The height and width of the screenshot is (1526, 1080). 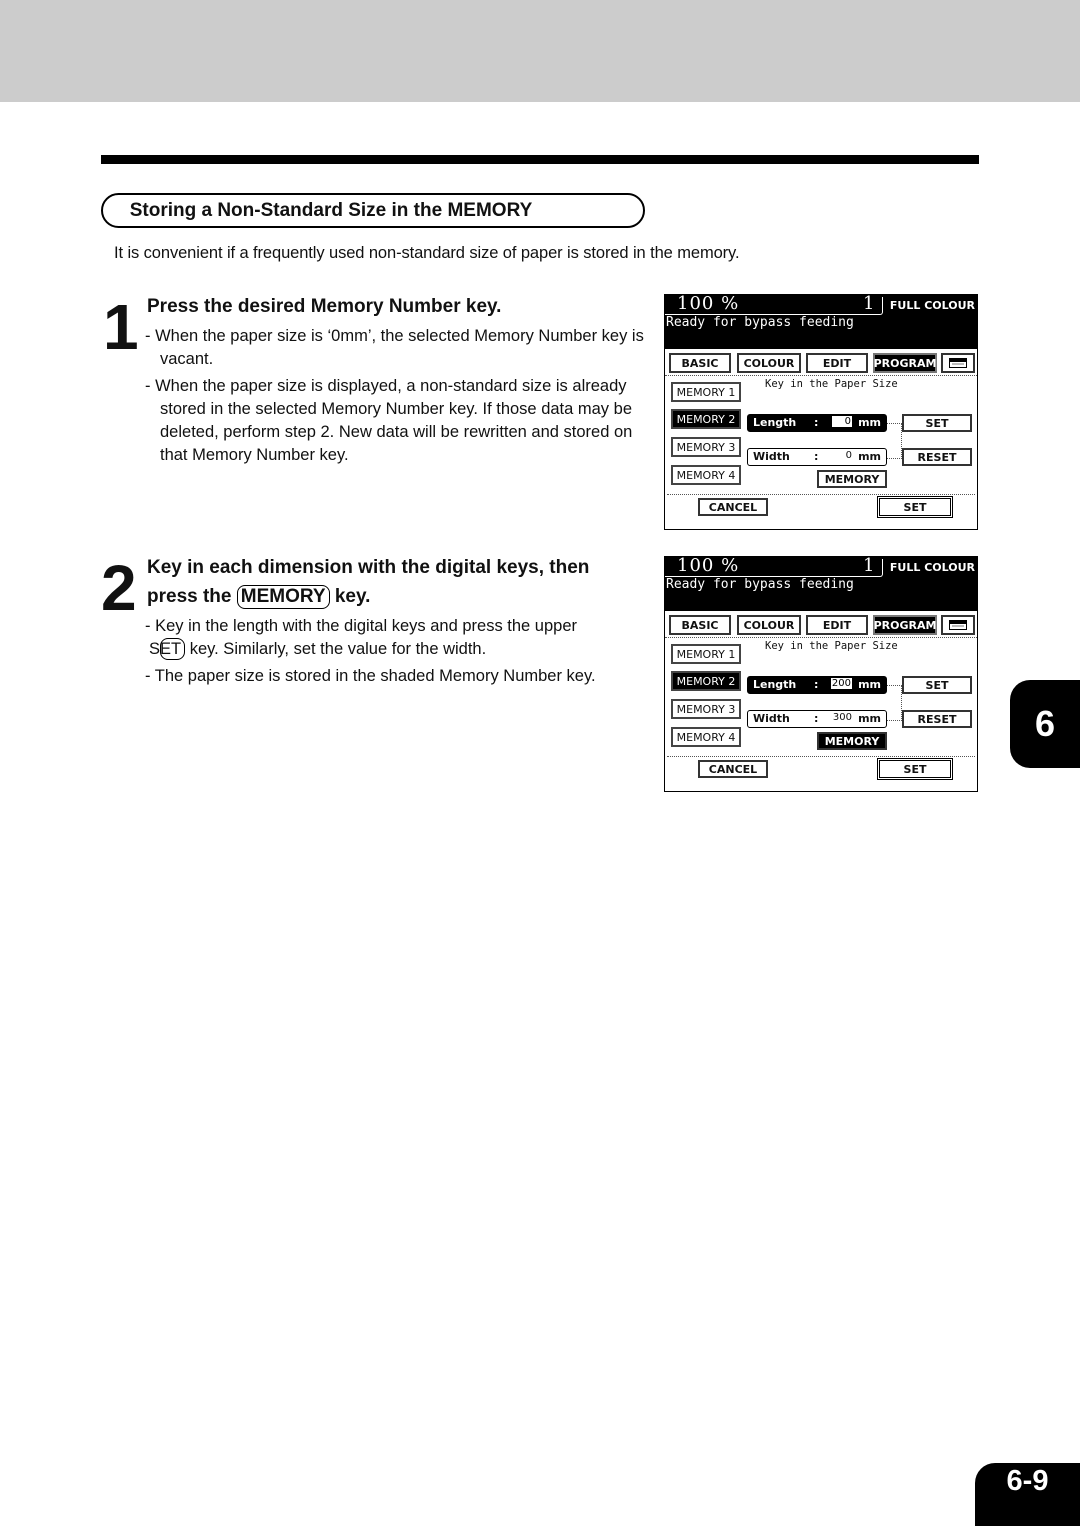 I want to click on length-value: 200, so click(x=841, y=683).